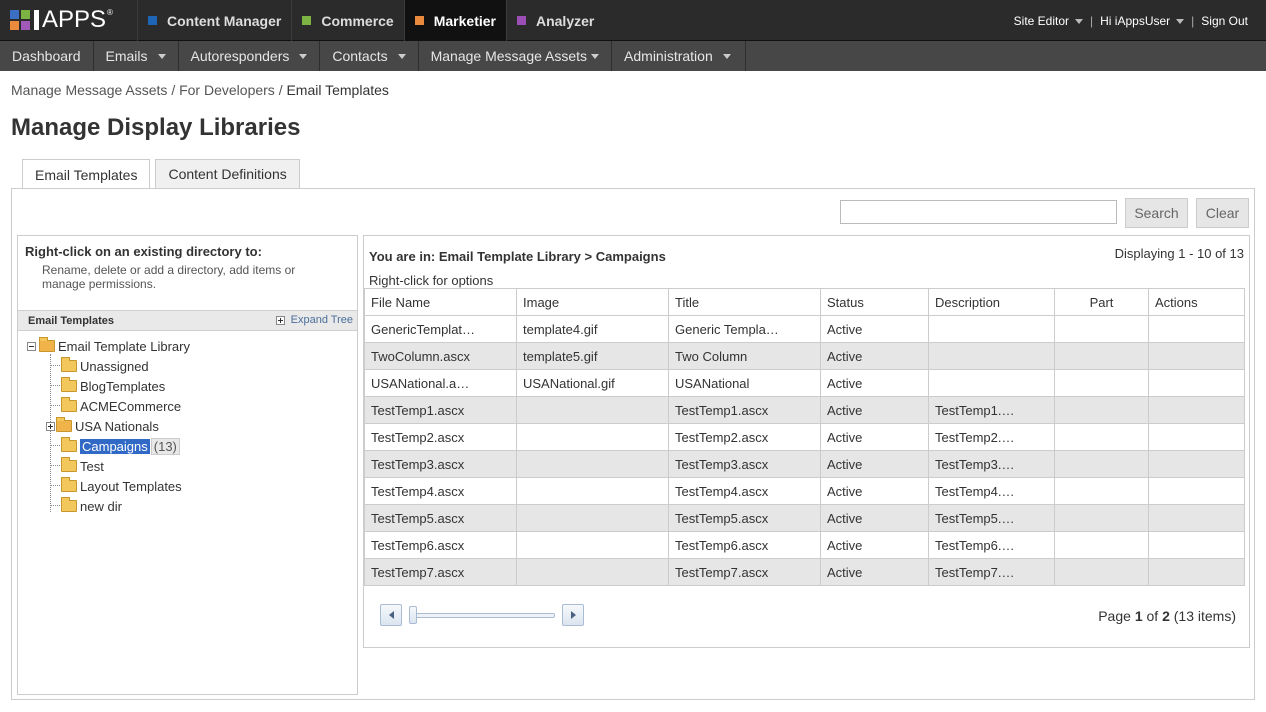 The height and width of the screenshot is (712, 1266). Describe the element at coordinates (413, 615) in the screenshot. I see `slider-thumb` at that location.